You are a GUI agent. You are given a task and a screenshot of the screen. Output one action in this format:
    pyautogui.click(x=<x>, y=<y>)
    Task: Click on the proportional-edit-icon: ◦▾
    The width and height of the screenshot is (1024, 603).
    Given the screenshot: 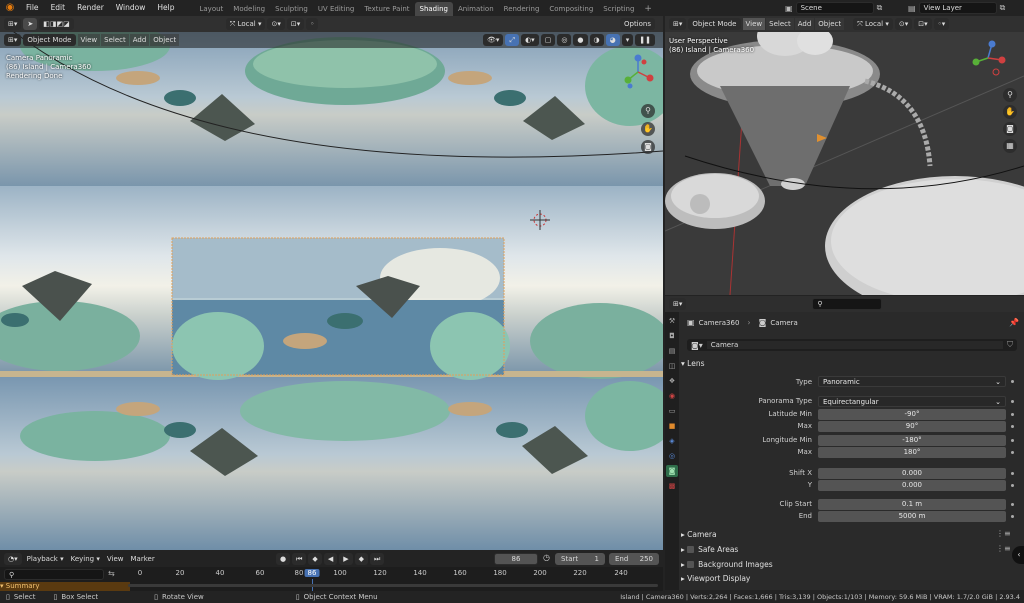 What is the action you would take?
    pyautogui.click(x=941, y=24)
    